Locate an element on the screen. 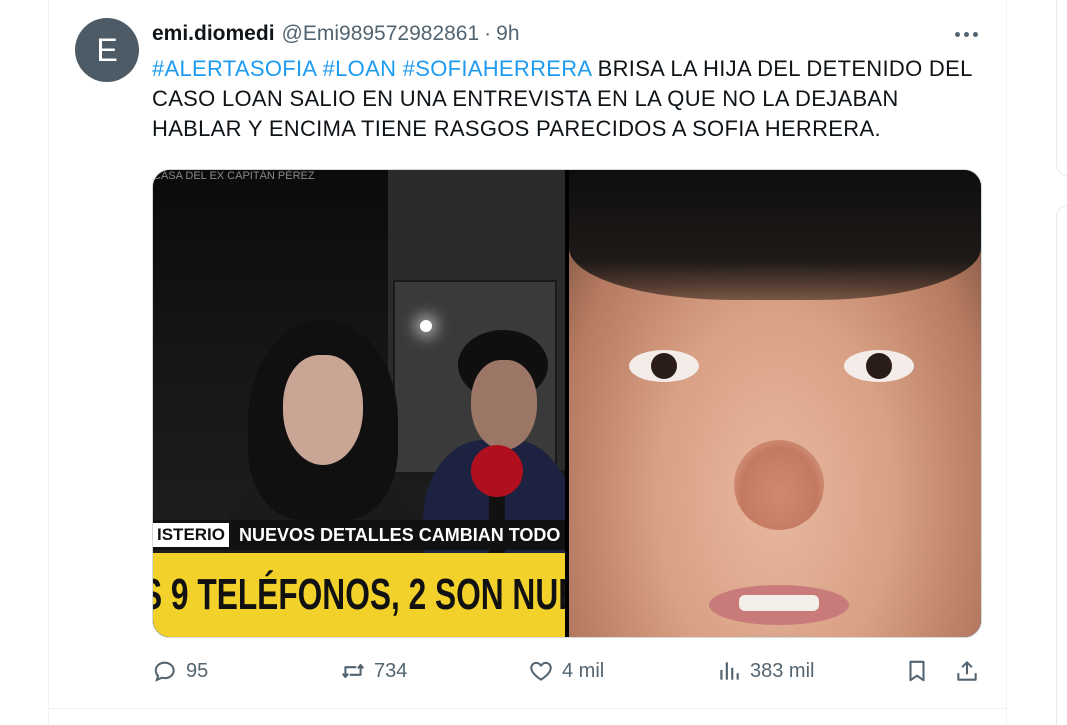 Image resolution: width=1067 pixels, height=725 pixels. display-name: emi.diomedi is located at coordinates (213, 34).